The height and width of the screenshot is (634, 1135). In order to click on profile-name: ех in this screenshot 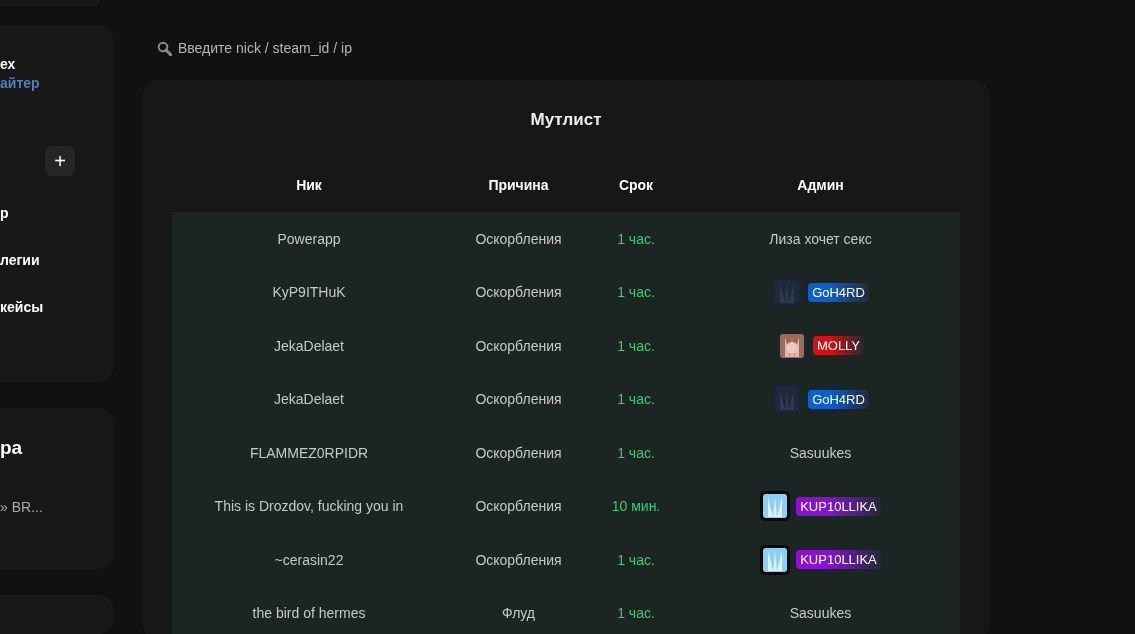, I will do `click(8, 64)`.